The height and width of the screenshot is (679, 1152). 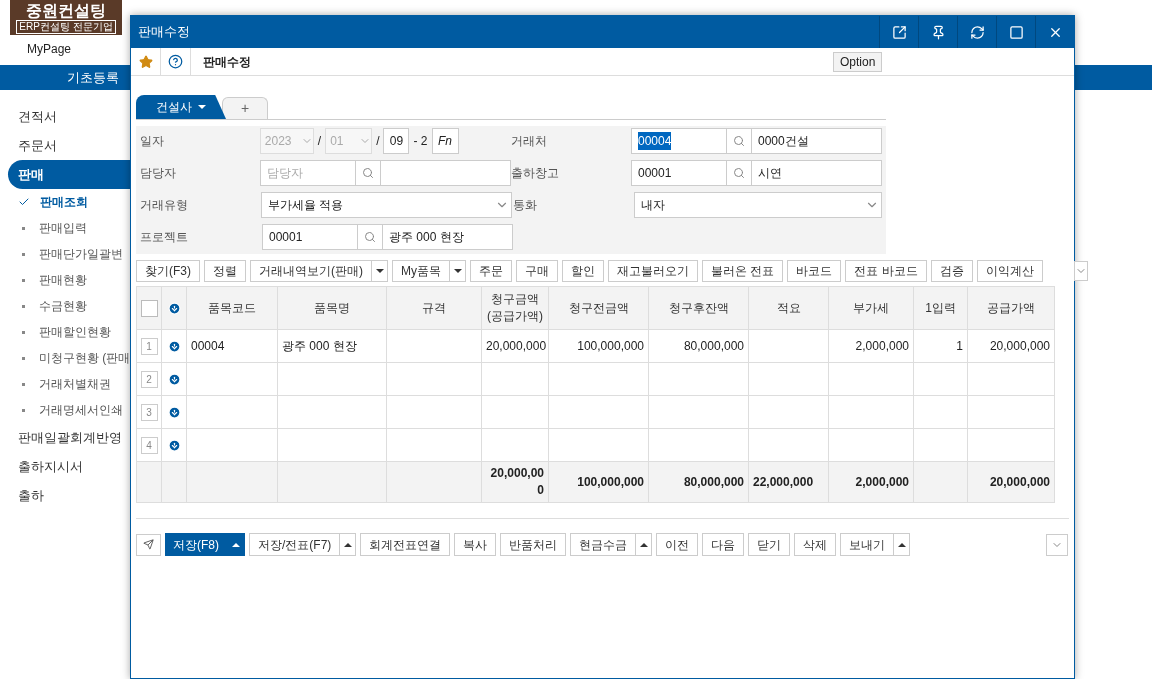 I want to click on toolbar-button: 검증, so click(x=951, y=271).